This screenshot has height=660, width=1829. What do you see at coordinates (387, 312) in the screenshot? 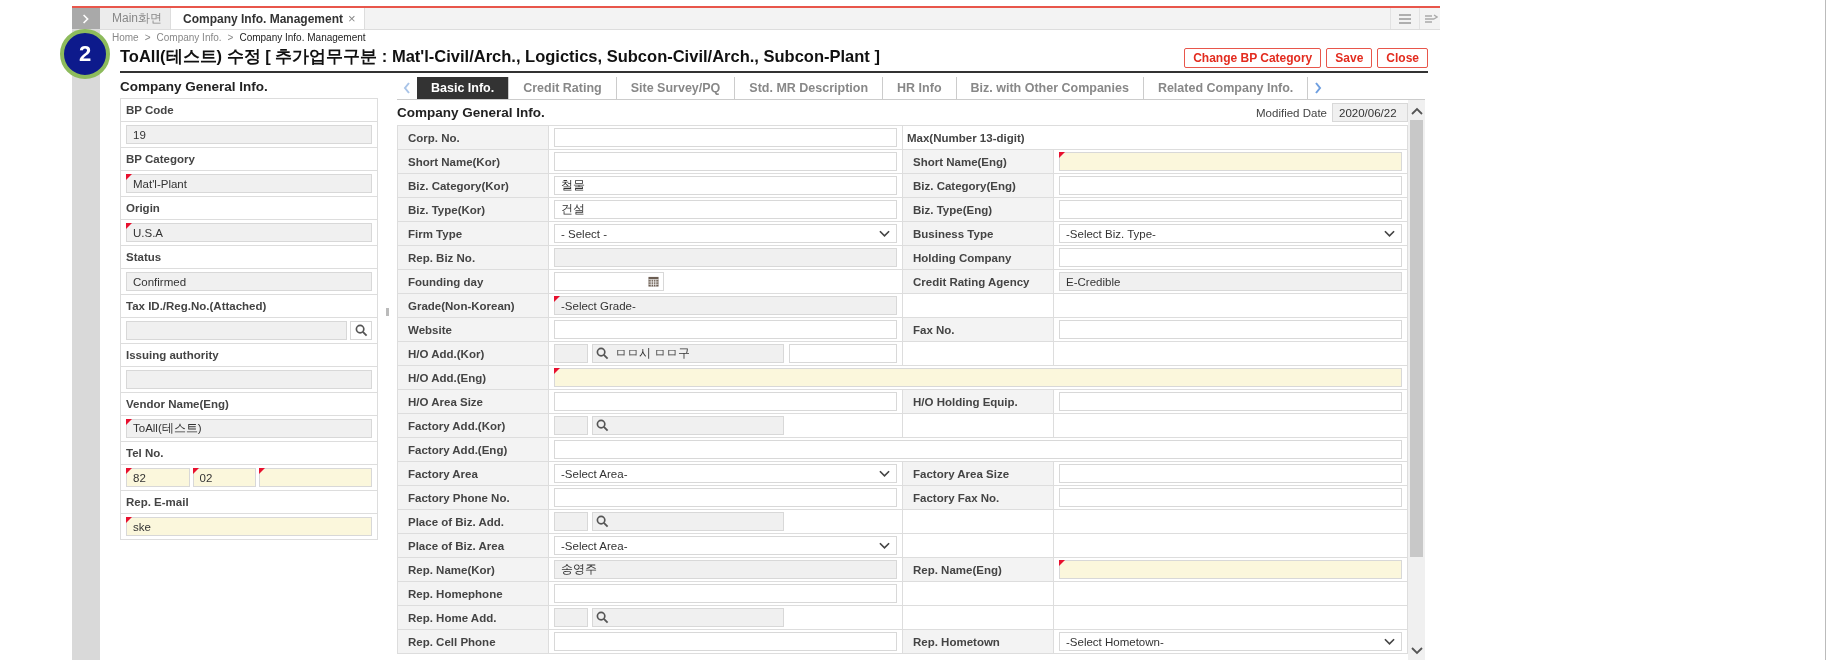
I see `splitter-handle` at bounding box center [387, 312].